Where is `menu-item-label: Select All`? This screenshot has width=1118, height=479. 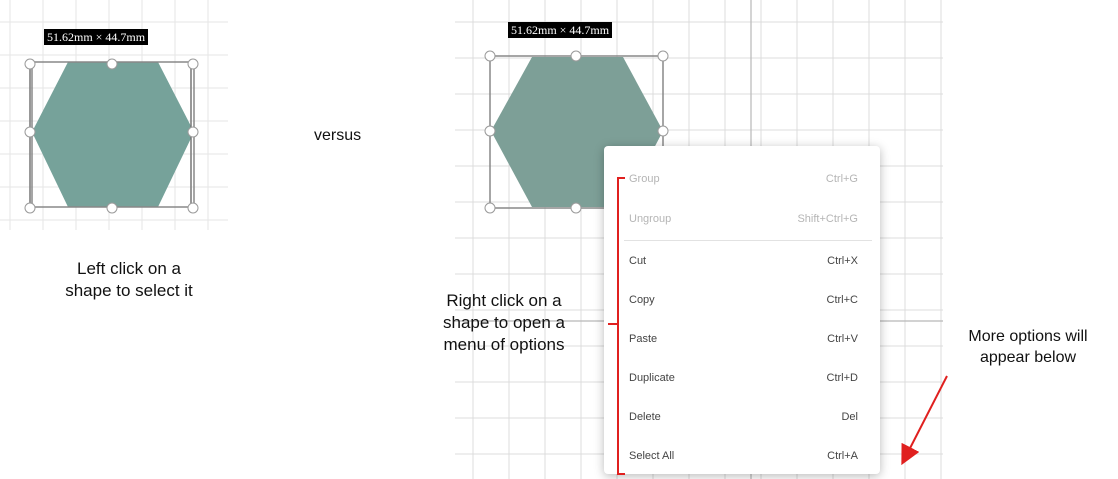
menu-item-label: Select All is located at coordinates (652, 456).